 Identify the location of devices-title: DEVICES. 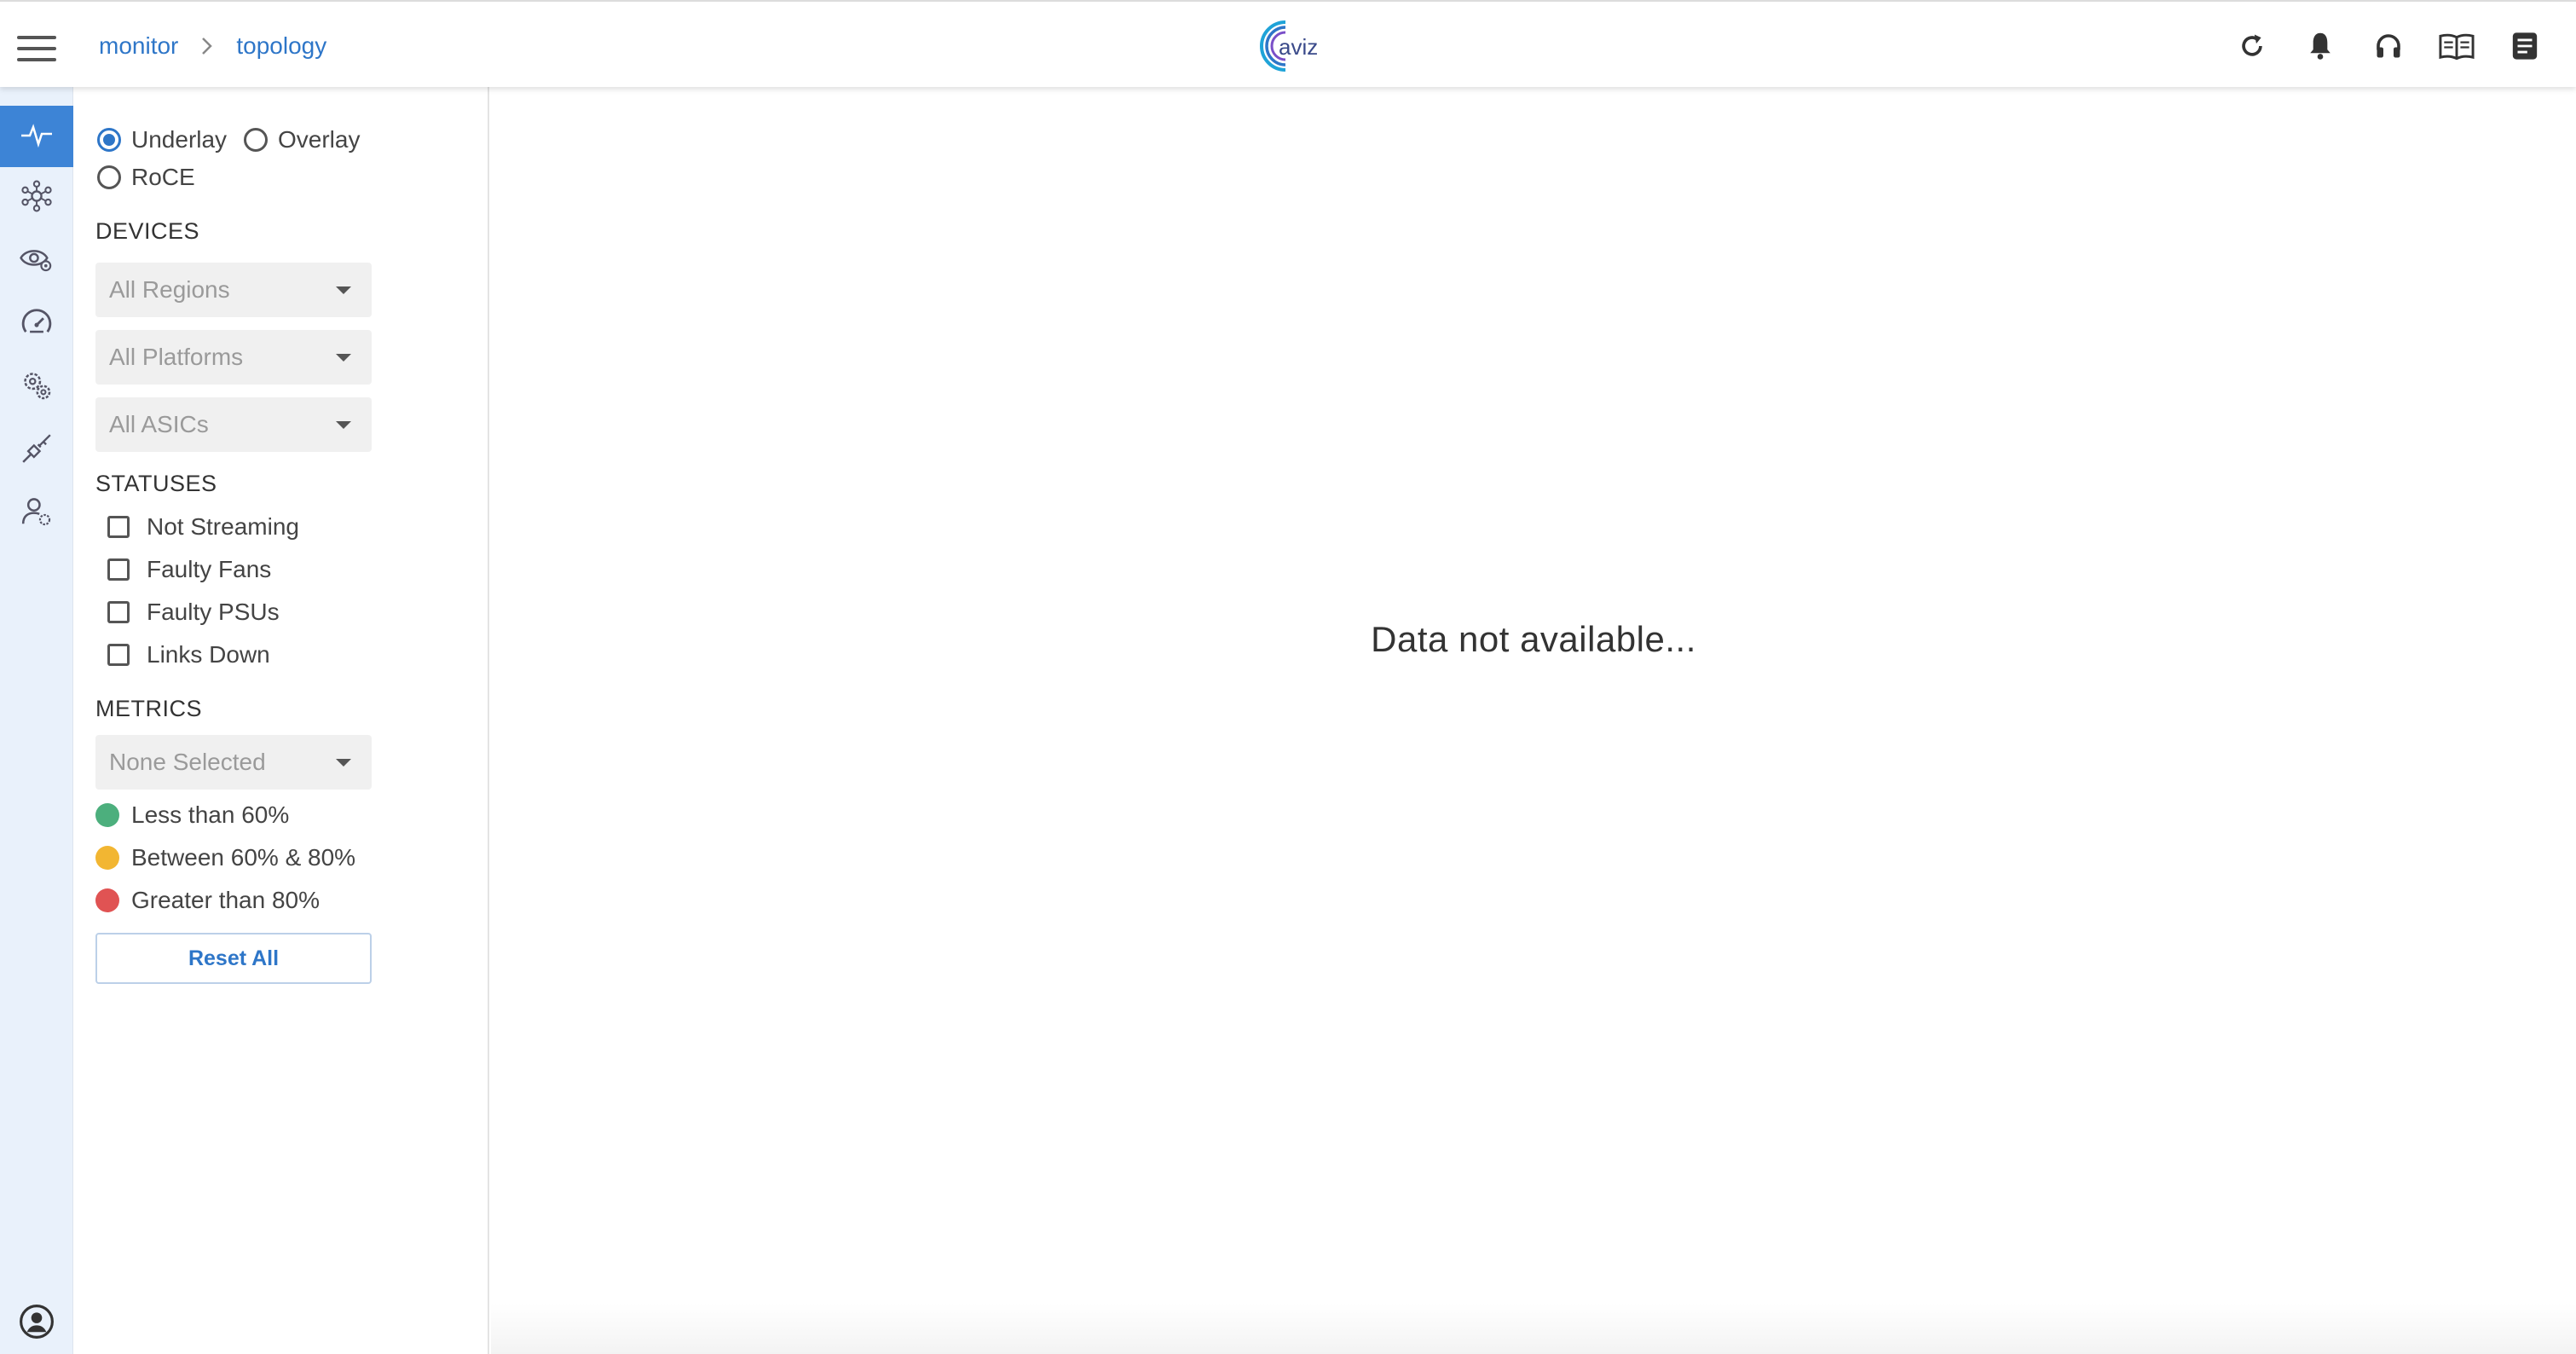
(147, 231).